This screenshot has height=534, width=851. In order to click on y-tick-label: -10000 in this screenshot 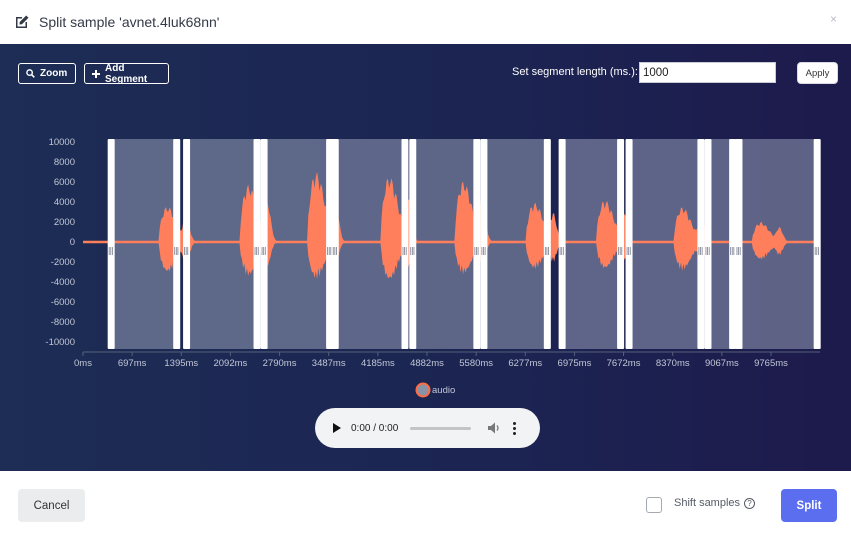, I will do `click(60, 342)`.